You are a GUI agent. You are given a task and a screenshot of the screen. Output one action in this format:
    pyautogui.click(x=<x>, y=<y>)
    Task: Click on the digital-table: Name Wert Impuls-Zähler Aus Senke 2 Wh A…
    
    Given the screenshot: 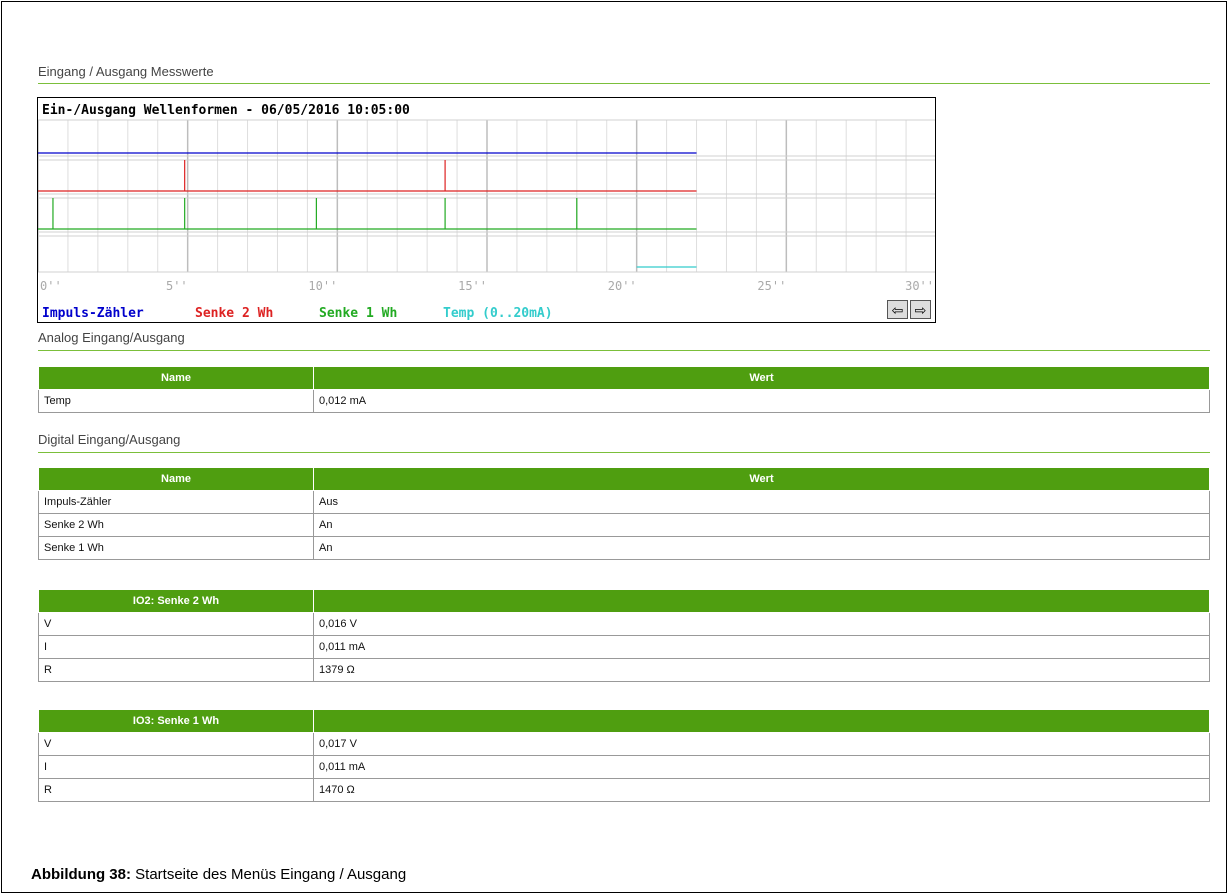 What is the action you would take?
    pyautogui.click(x=624, y=513)
    